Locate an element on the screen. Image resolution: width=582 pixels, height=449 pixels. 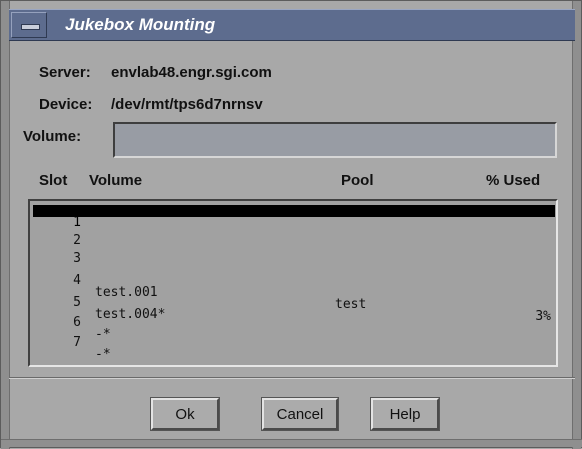
device-label: Device: is located at coordinates (66, 104).